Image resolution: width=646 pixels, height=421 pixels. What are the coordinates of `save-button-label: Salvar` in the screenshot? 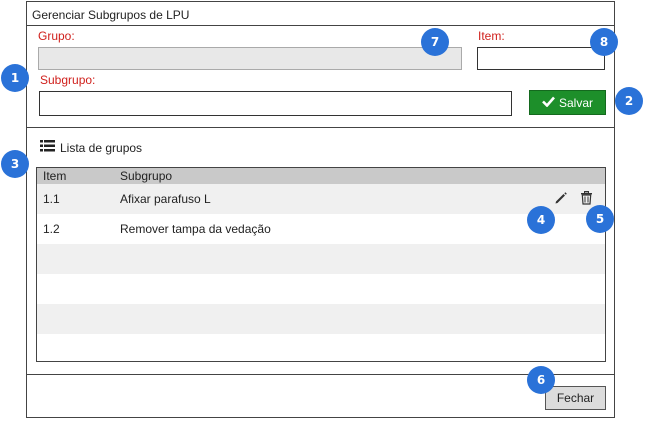 It's located at (575, 102).